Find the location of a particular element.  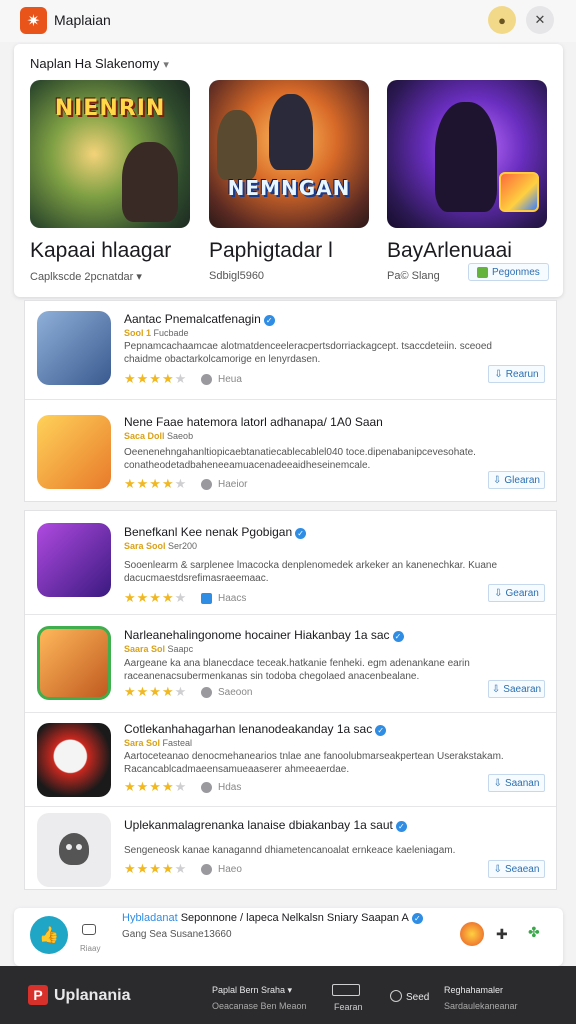

item-meta: Saca Doll Saeob is located at coordinates (159, 436).